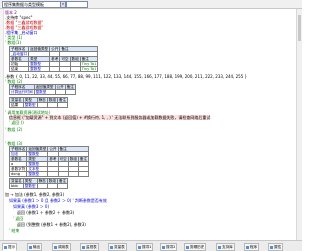  What do you see at coordinates (197, 247) in the screenshot?
I see `tab-label: 剪辑历史` at bounding box center [197, 247].